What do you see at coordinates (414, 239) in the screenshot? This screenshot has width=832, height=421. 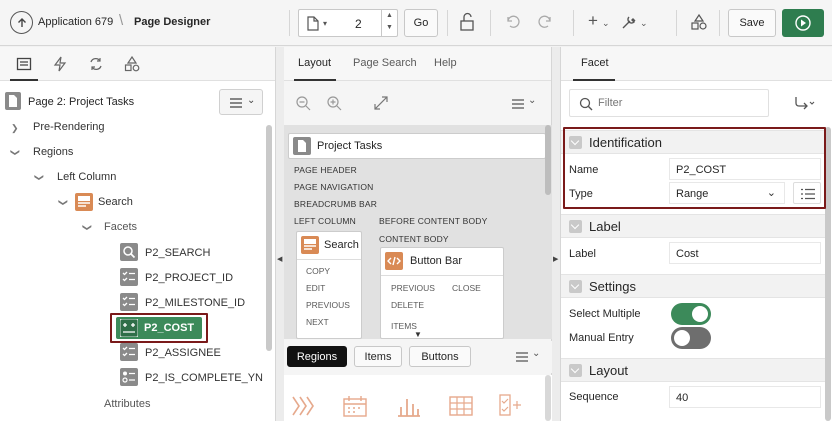 I see `position-content-body: CONTENT BODY` at bounding box center [414, 239].